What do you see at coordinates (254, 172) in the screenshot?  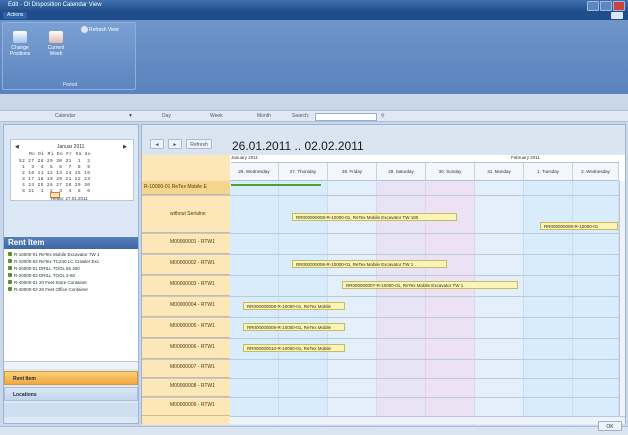 I see `day-header: 26. Wednesday` at bounding box center [254, 172].